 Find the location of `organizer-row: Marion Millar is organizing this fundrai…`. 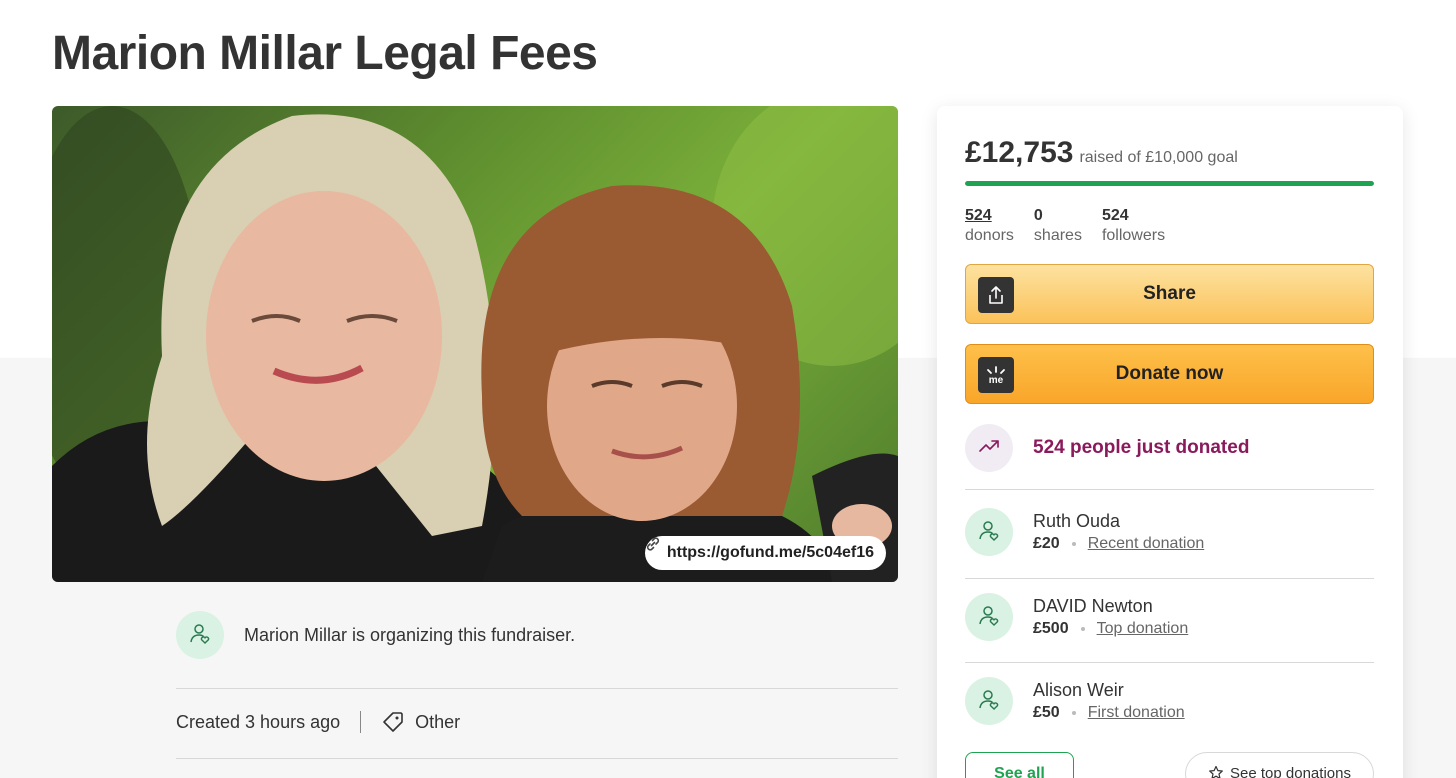

organizer-row: Marion Millar is organizing this fundrai… is located at coordinates (375, 635).